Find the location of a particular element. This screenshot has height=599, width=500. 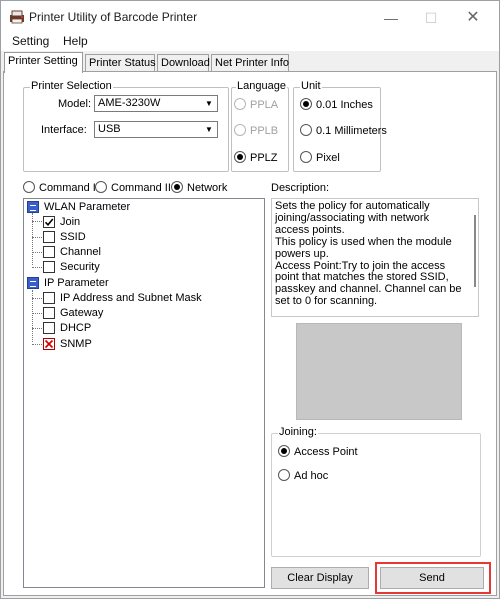

interface-select: USB ▼ is located at coordinates (156, 129).